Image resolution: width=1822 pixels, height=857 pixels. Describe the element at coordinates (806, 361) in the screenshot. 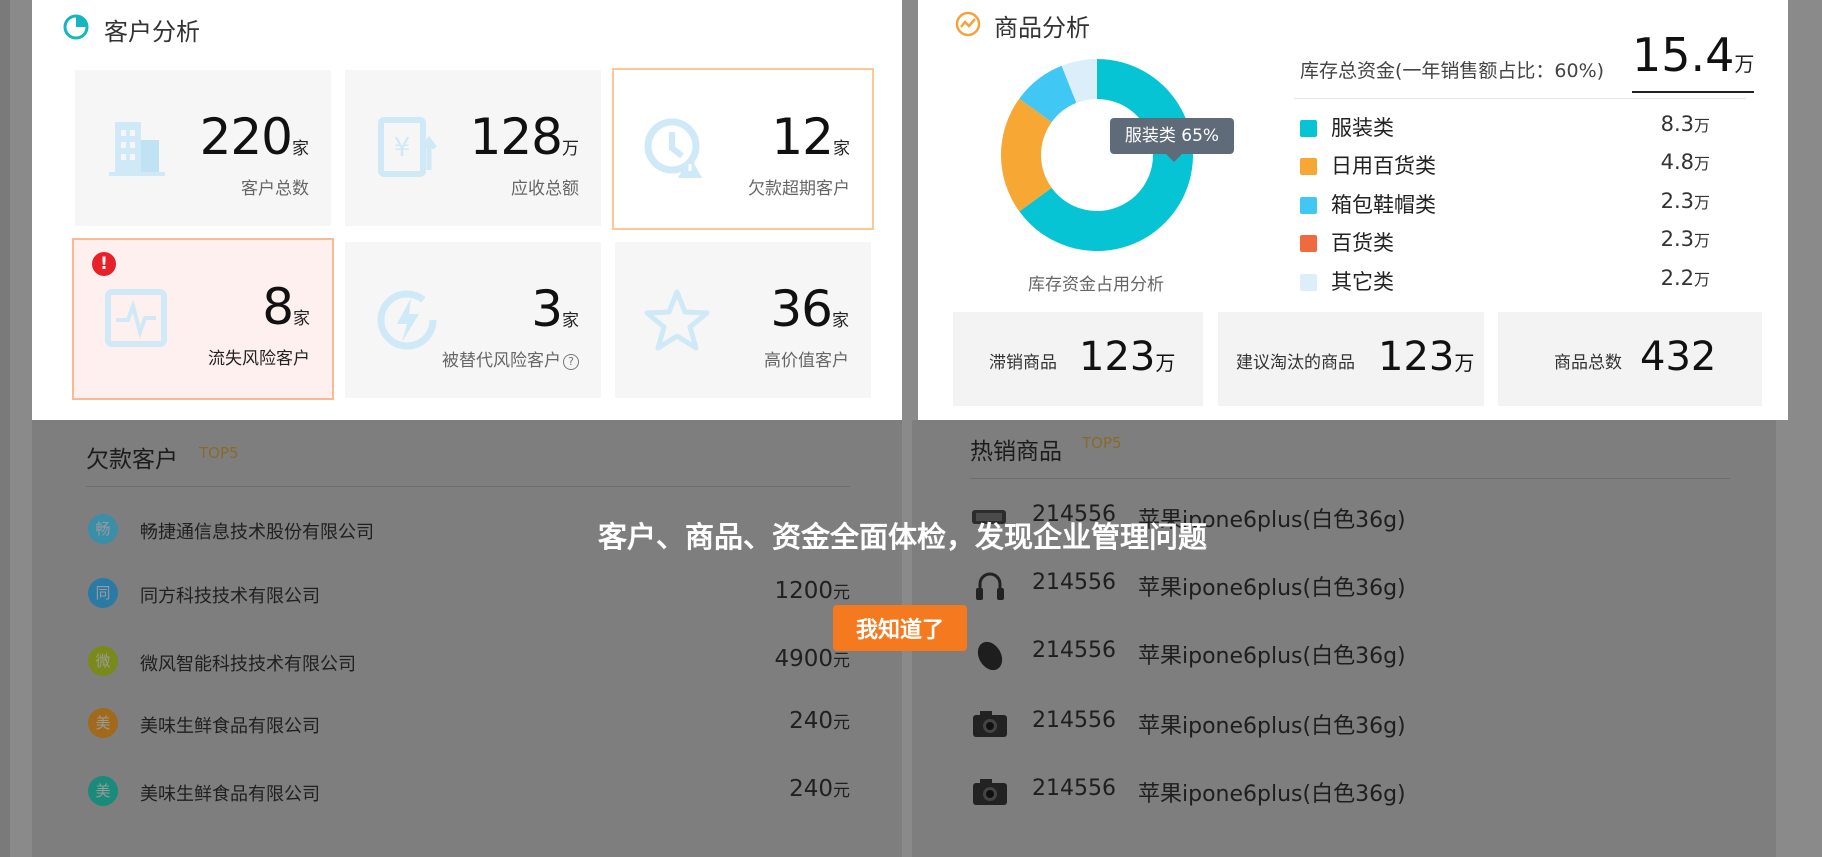

I see `kpi-label: 高价值客户` at that location.